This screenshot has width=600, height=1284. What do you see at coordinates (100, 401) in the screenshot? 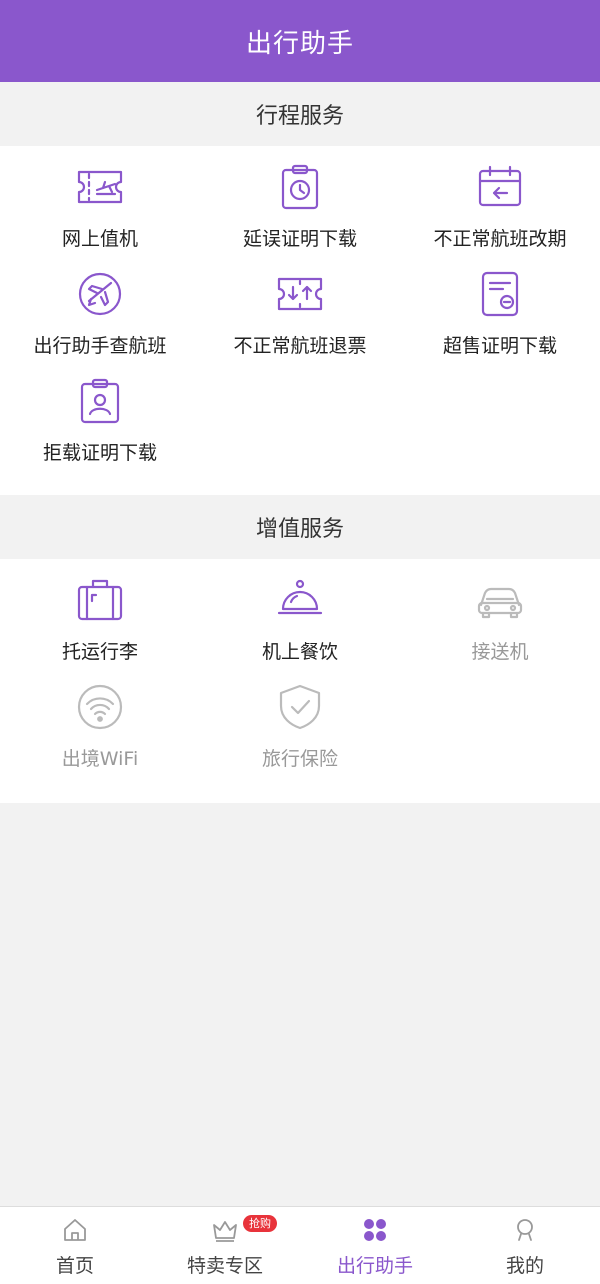
I see `person-clipboard-icon` at bounding box center [100, 401].